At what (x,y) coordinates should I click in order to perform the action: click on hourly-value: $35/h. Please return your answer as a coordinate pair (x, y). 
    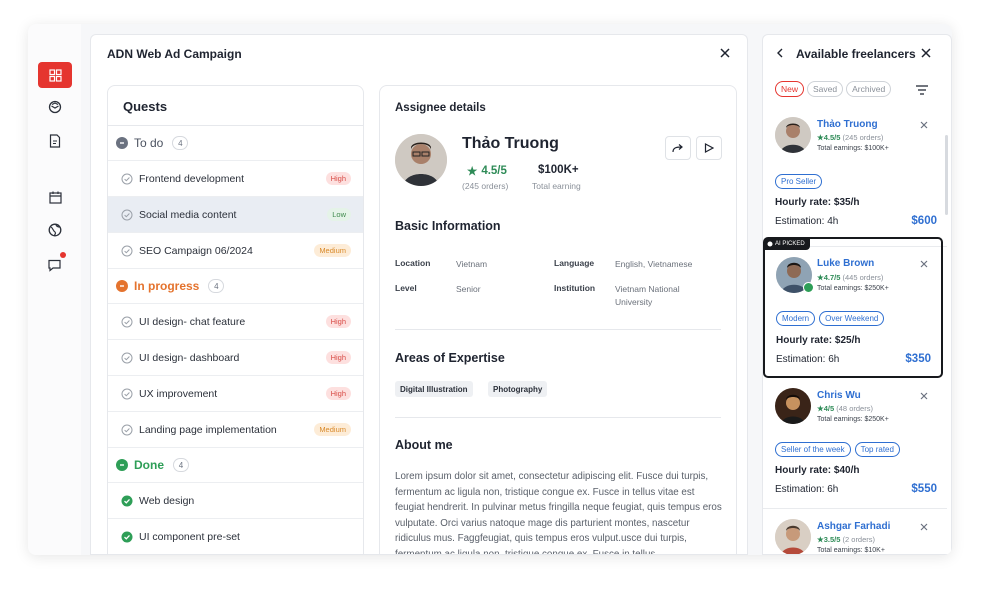
    Looking at the image, I should click on (846, 202).